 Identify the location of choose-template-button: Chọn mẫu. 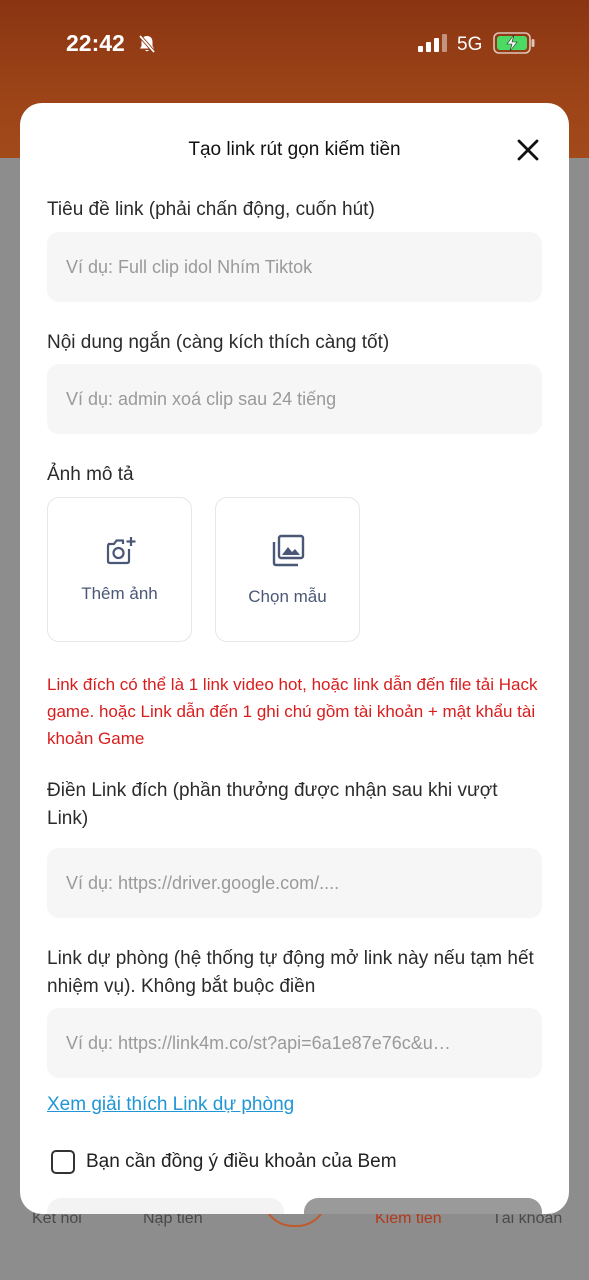
(287, 569).